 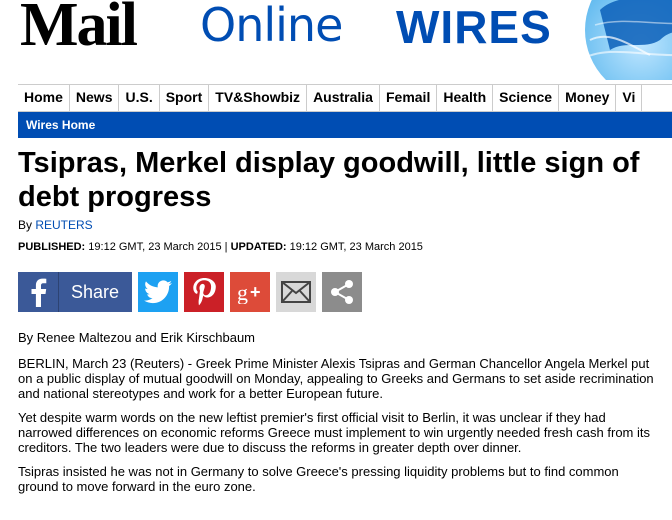 What do you see at coordinates (242, 292) in the screenshot?
I see `svg-text: g` at bounding box center [242, 292].